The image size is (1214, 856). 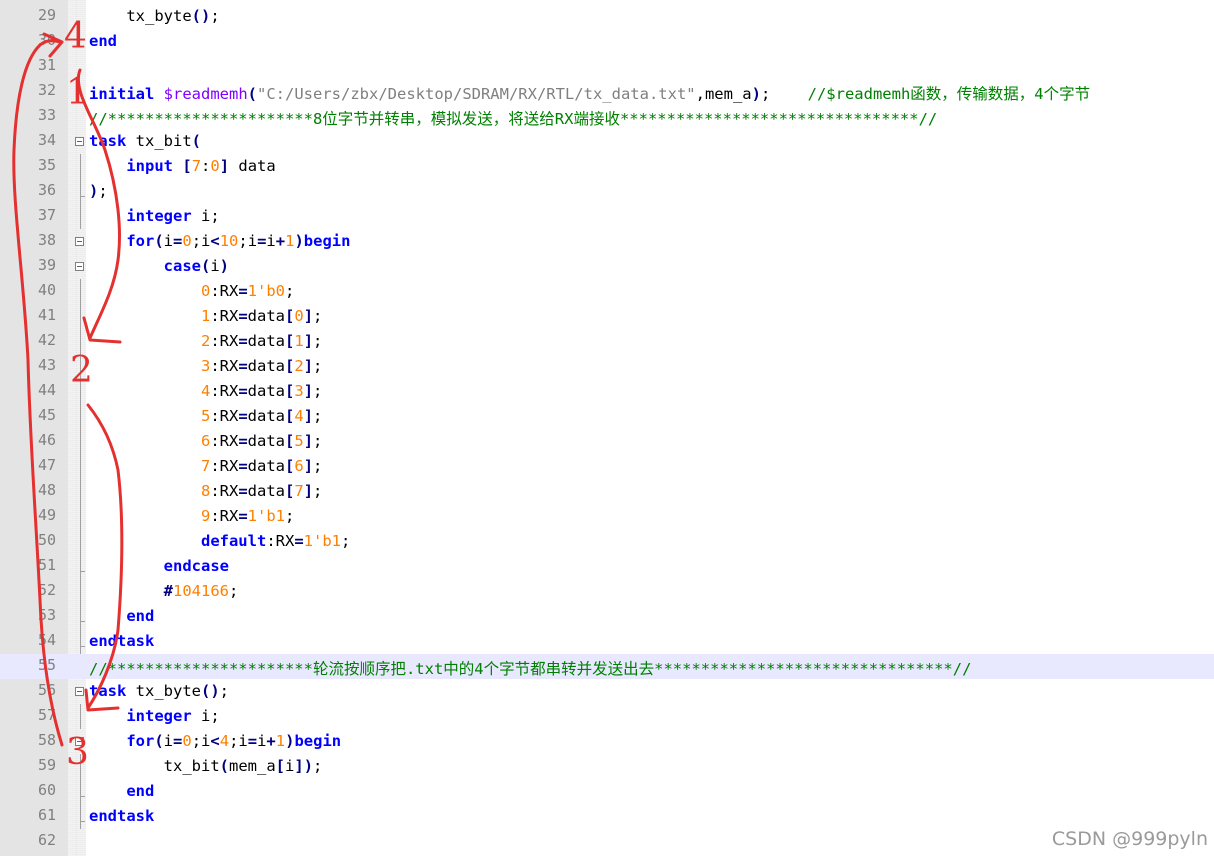 I want to click on code-token: integer, so click(x=159, y=716).